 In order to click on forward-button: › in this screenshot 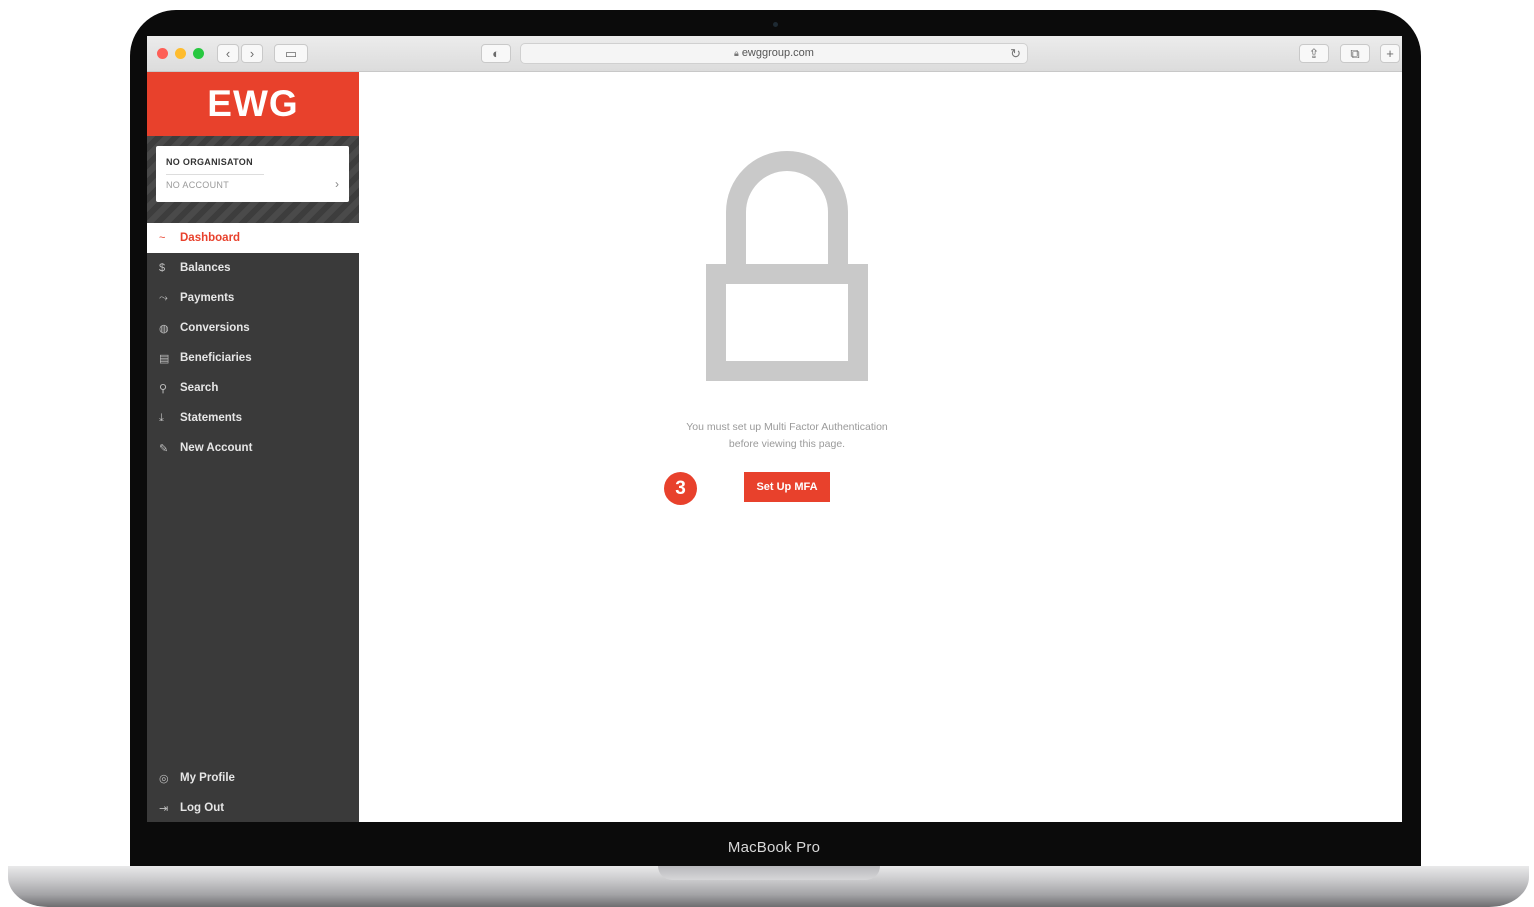, I will do `click(252, 53)`.